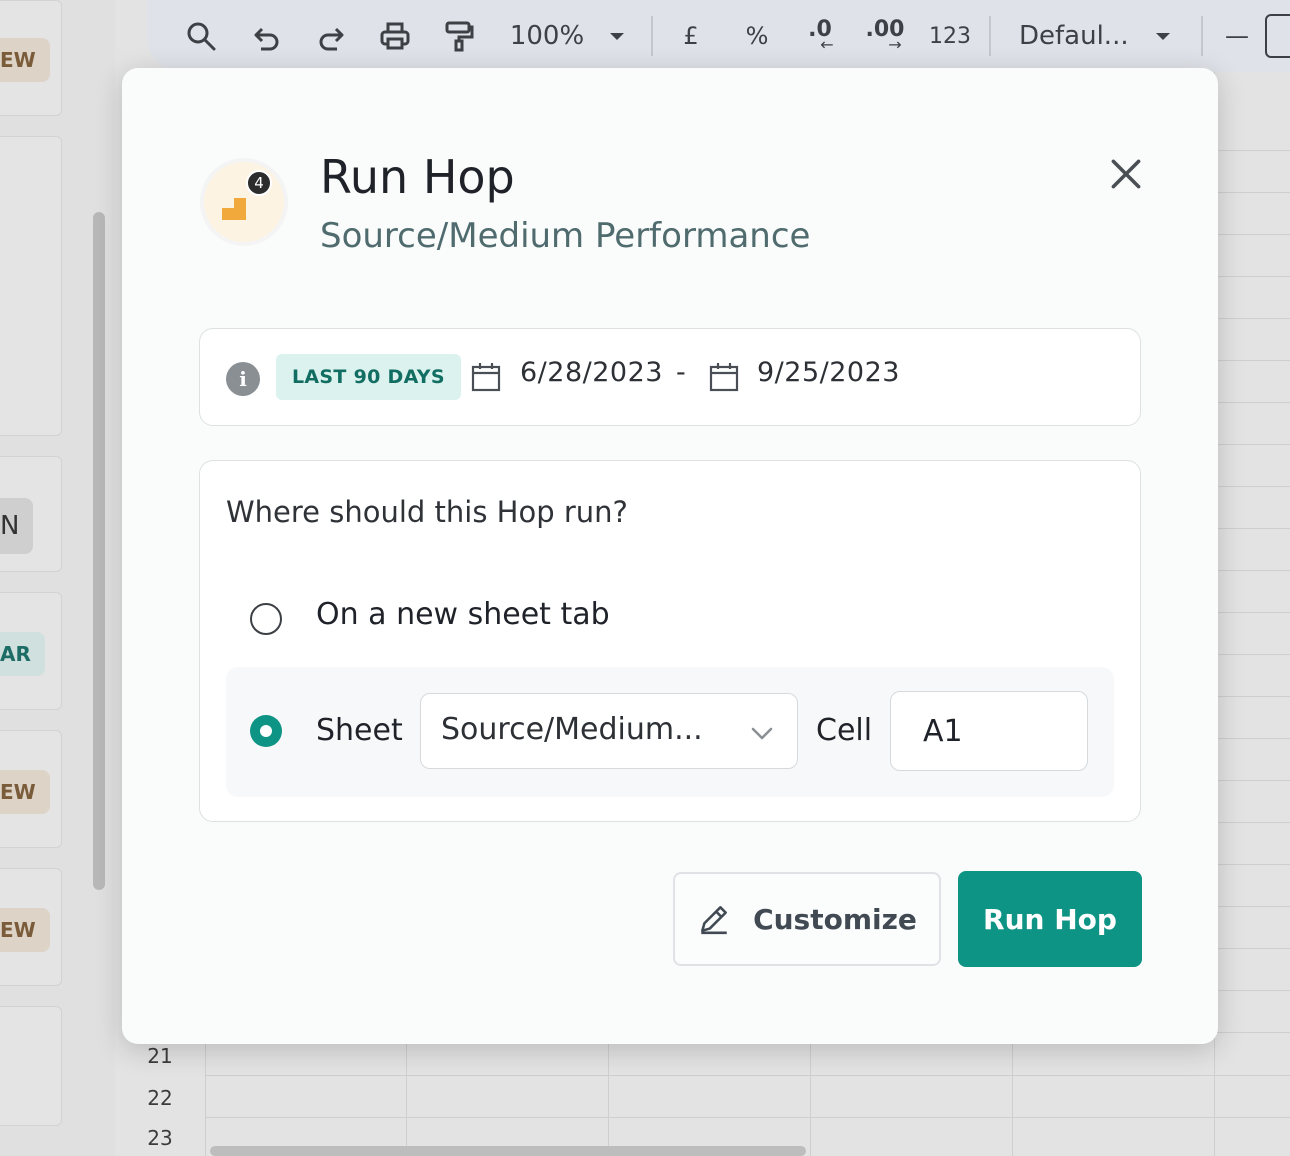 This screenshot has height=1156, width=1290. I want to click on decrease-decimal-button: .0 ←, so click(820, 36).